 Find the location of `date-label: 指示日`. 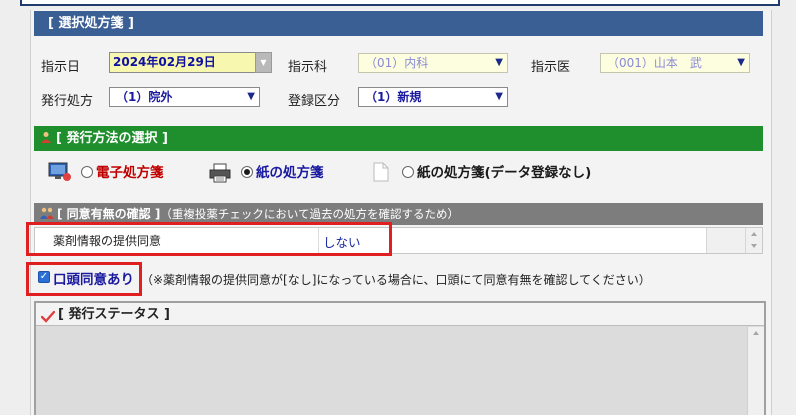

date-label: 指示日 is located at coordinates (61, 67).